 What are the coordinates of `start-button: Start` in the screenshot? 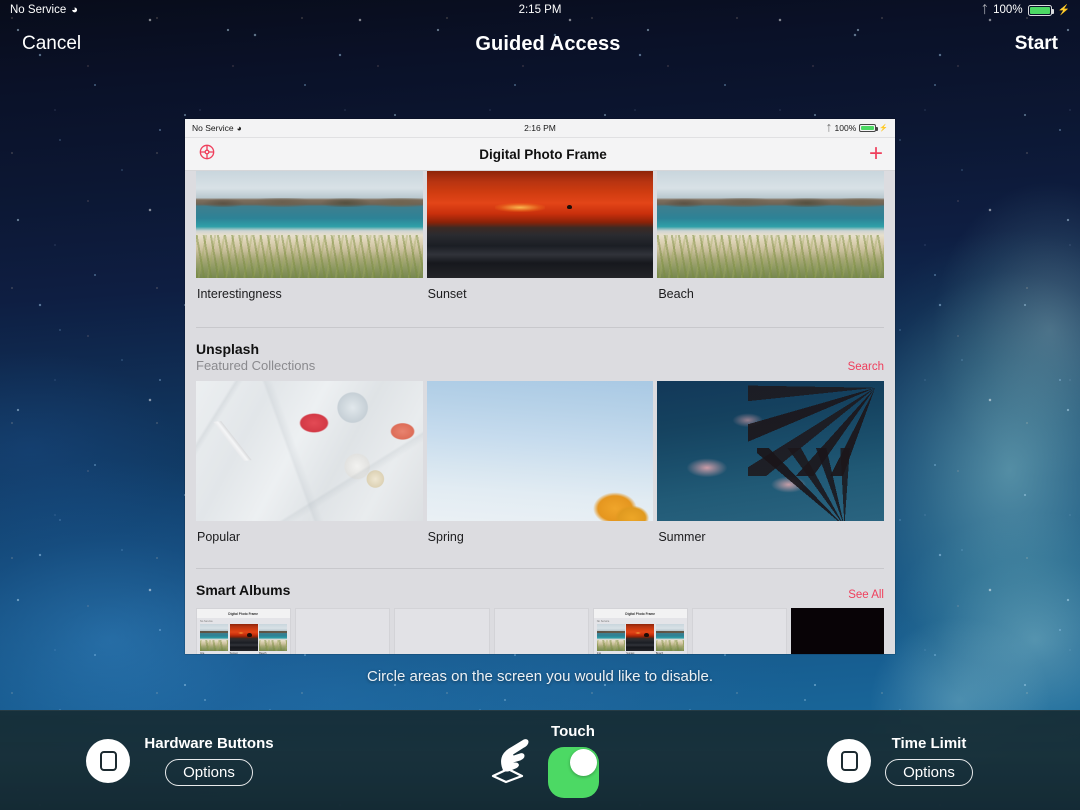 It's located at (1036, 44).